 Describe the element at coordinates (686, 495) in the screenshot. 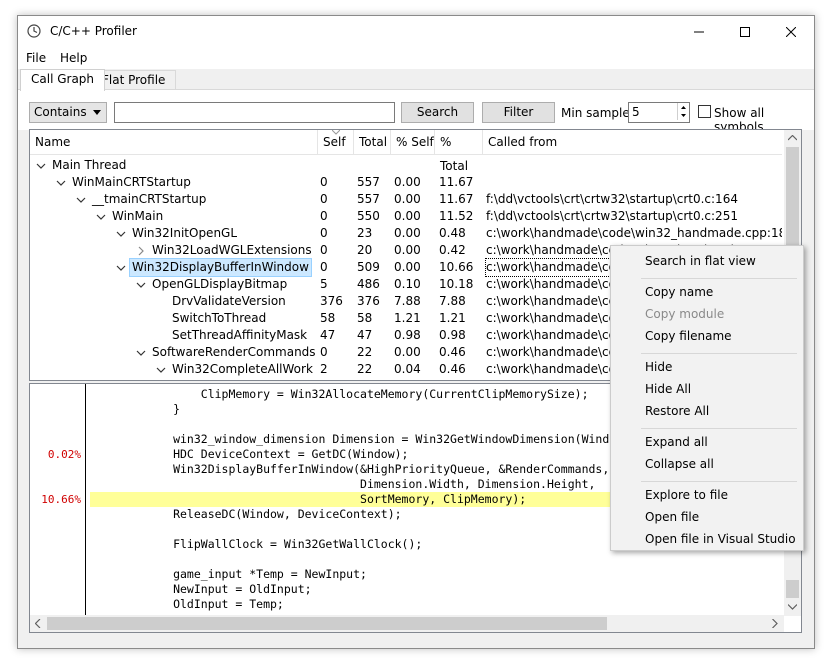

I see `context-menu-item: Explore to file` at that location.